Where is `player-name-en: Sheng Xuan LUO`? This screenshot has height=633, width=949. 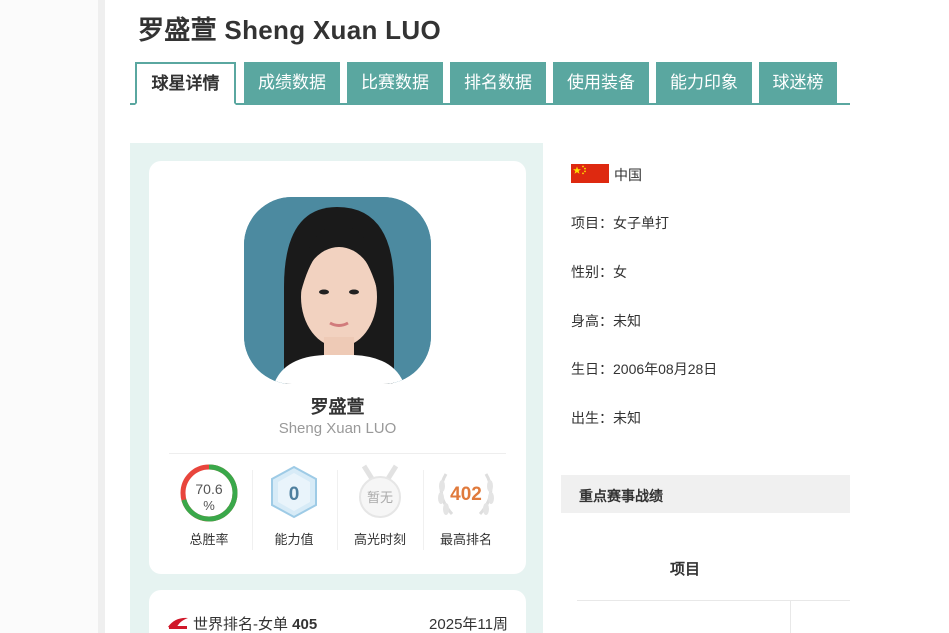
player-name-en: Sheng Xuan LUO is located at coordinates (337, 428).